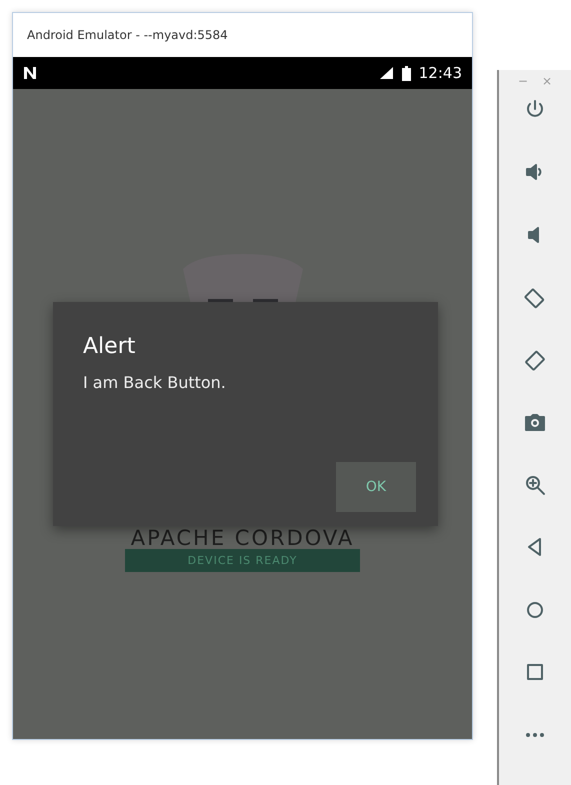 Image resolution: width=571 pixels, height=785 pixels. I want to click on battery-icon, so click(406, 73).